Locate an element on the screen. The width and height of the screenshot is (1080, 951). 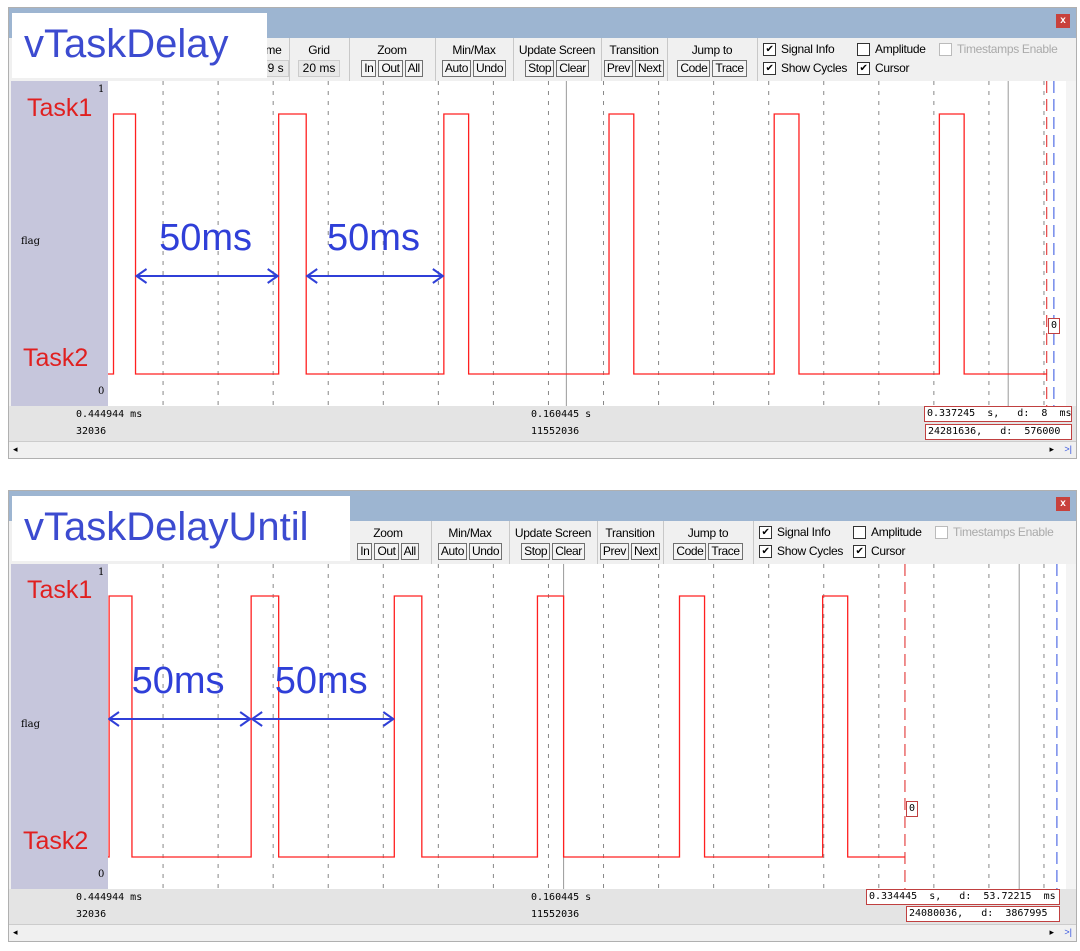
cursor-time-box: 0.334445 s, d: 53.72215 ms is located at coordinates (963, 897).